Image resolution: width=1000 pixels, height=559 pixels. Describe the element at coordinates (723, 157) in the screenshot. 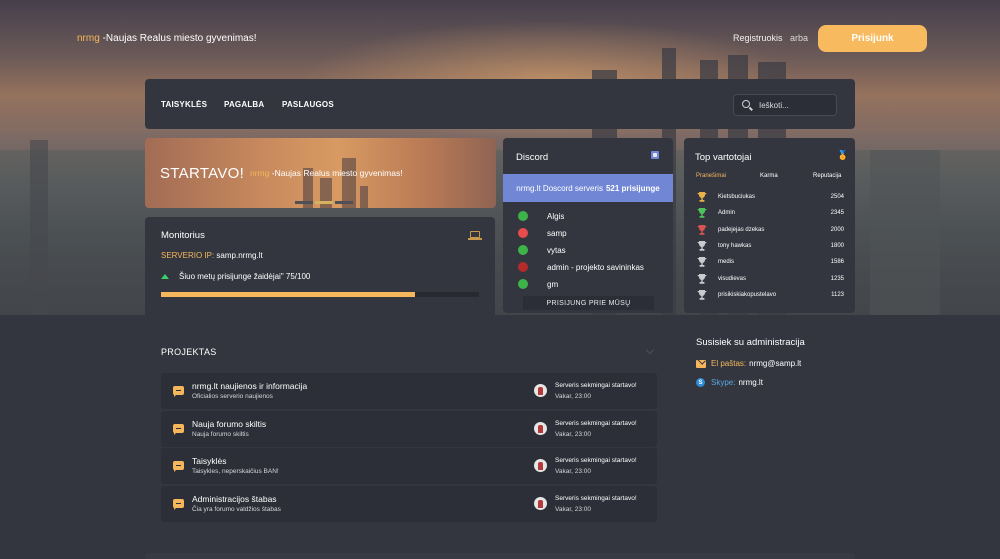

I see `top-users-title: Top vartotojai` at that location.